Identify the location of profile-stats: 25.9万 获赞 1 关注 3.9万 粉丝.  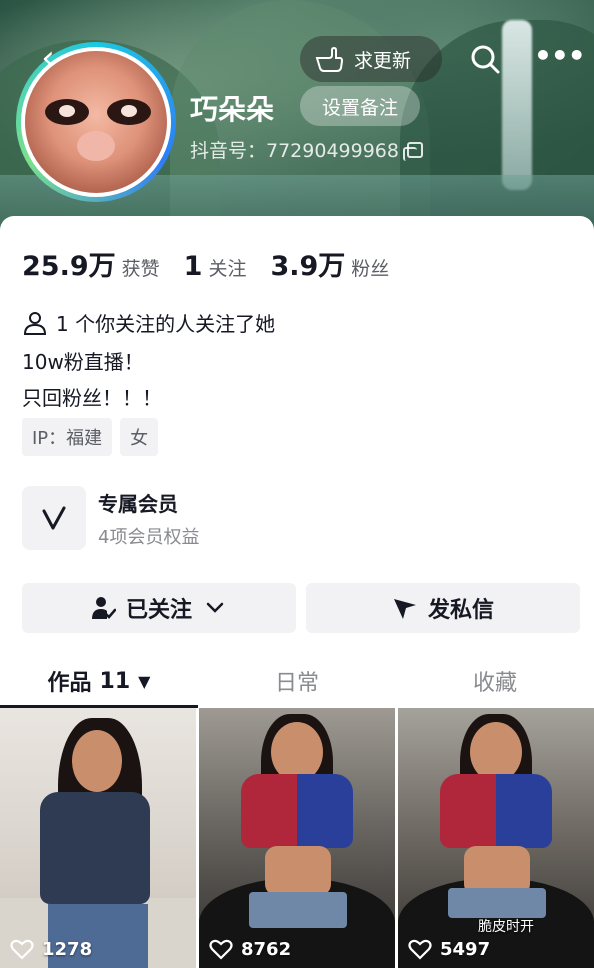
(217, 263).